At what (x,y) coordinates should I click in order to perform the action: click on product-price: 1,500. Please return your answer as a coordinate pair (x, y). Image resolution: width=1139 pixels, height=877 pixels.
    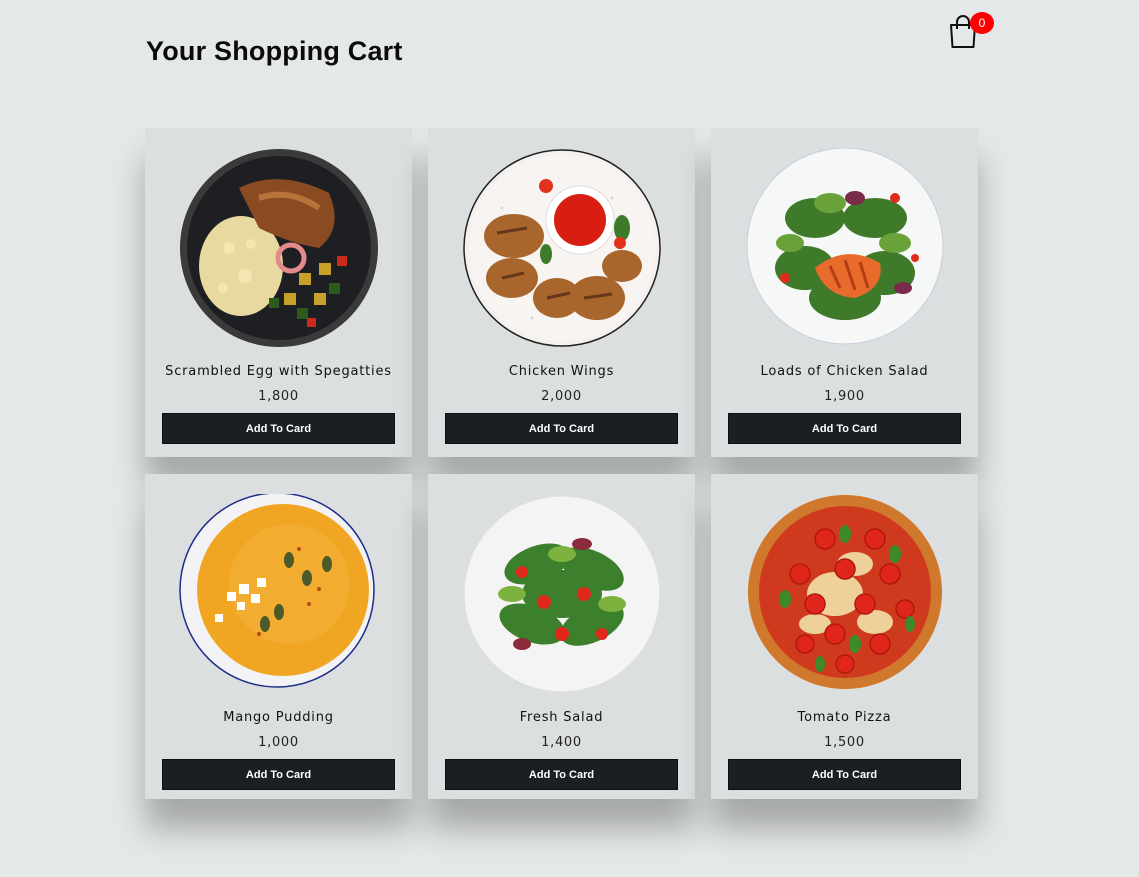
    Looking at the image, I should click on (844, 742).